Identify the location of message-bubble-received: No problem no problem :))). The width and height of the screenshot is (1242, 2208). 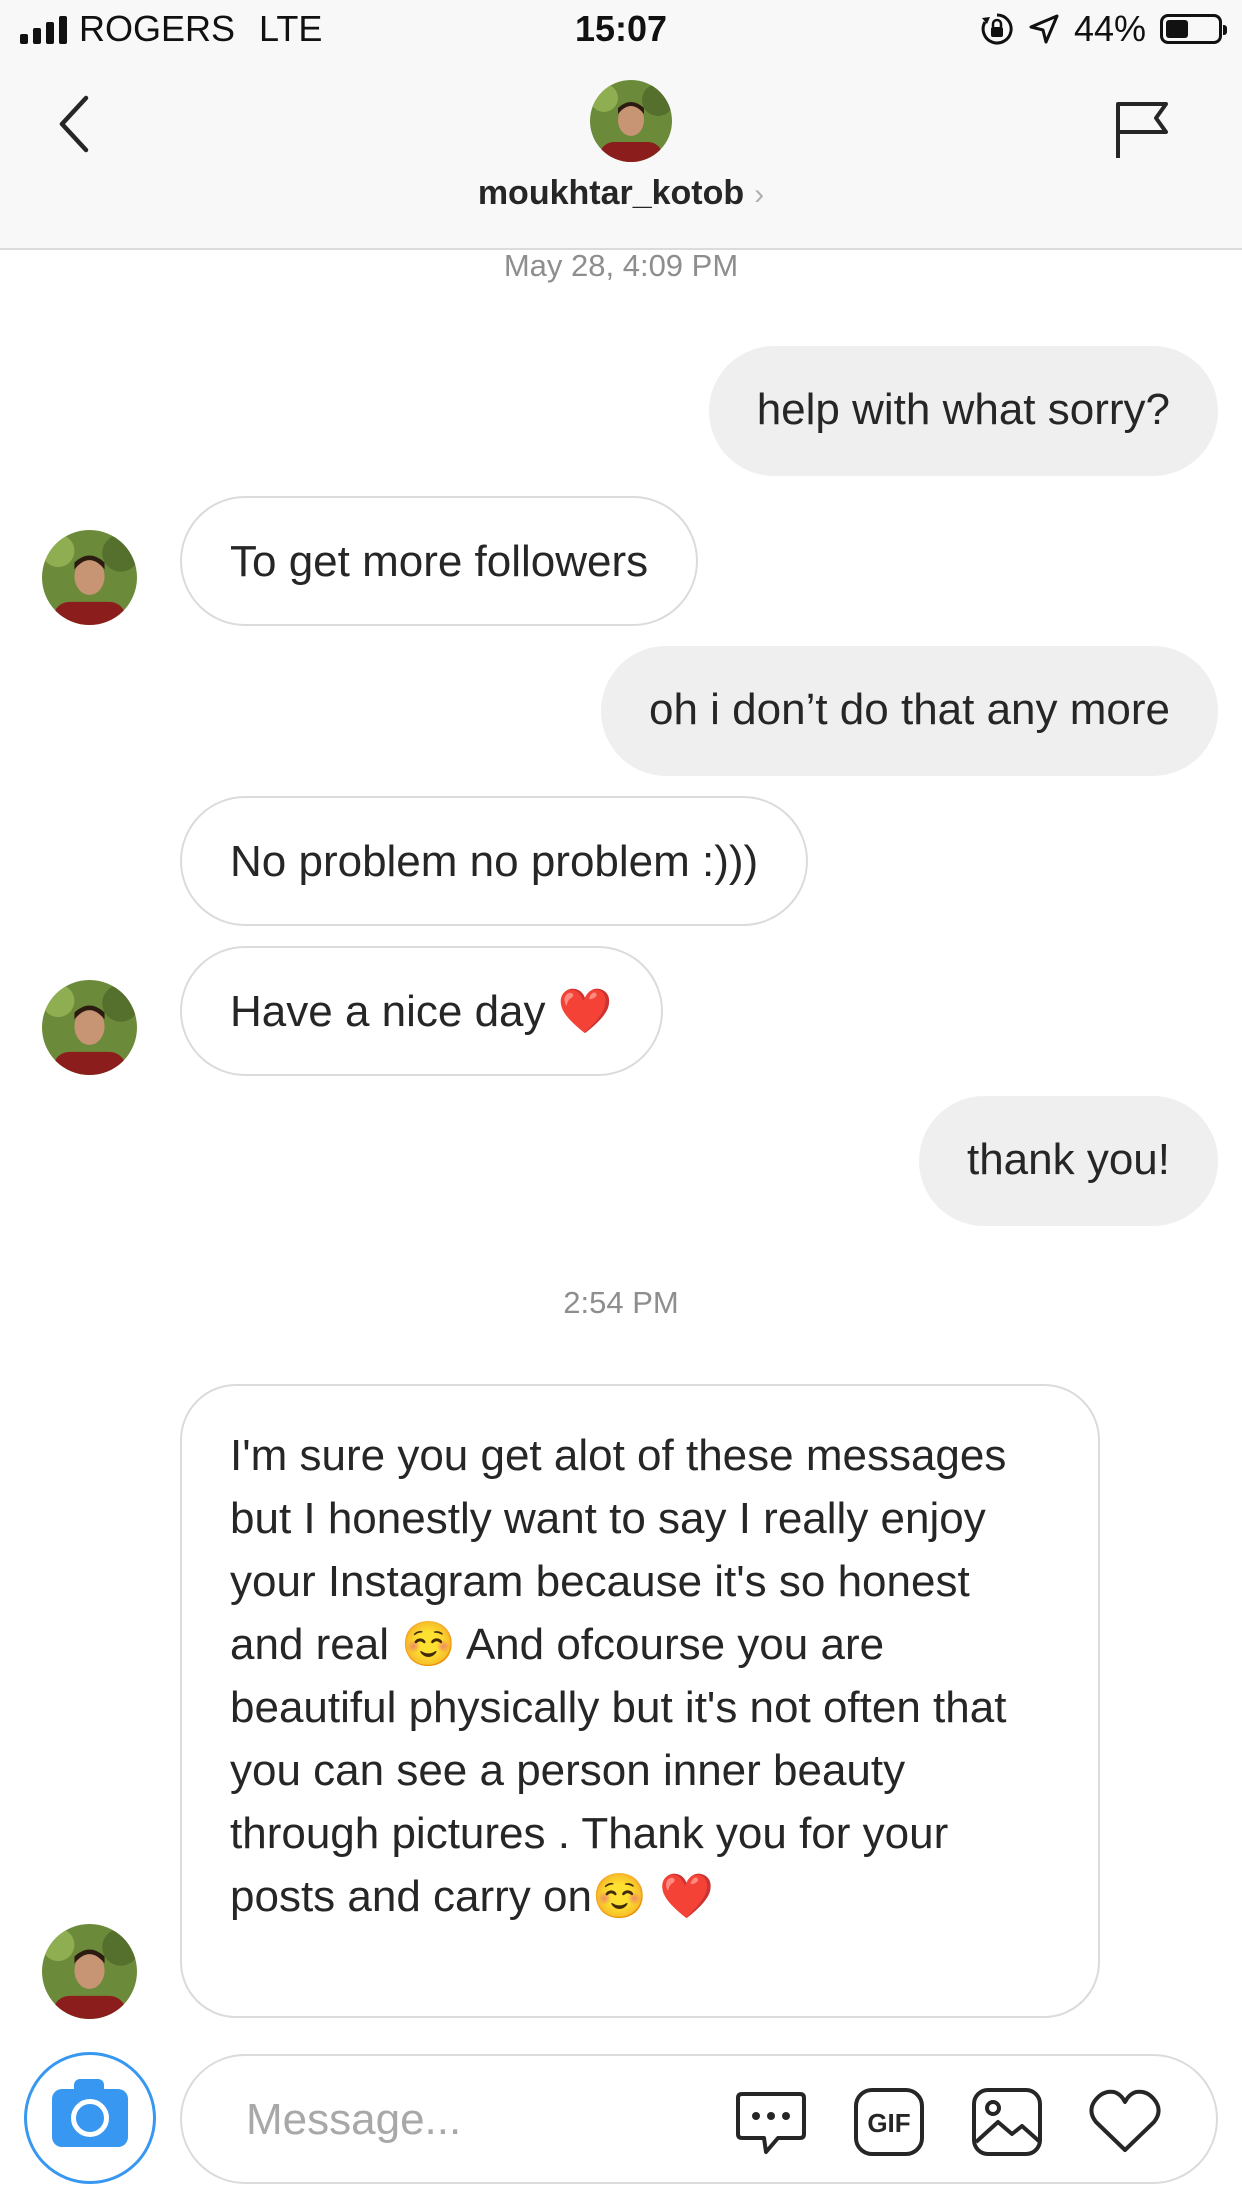
(494, 861).